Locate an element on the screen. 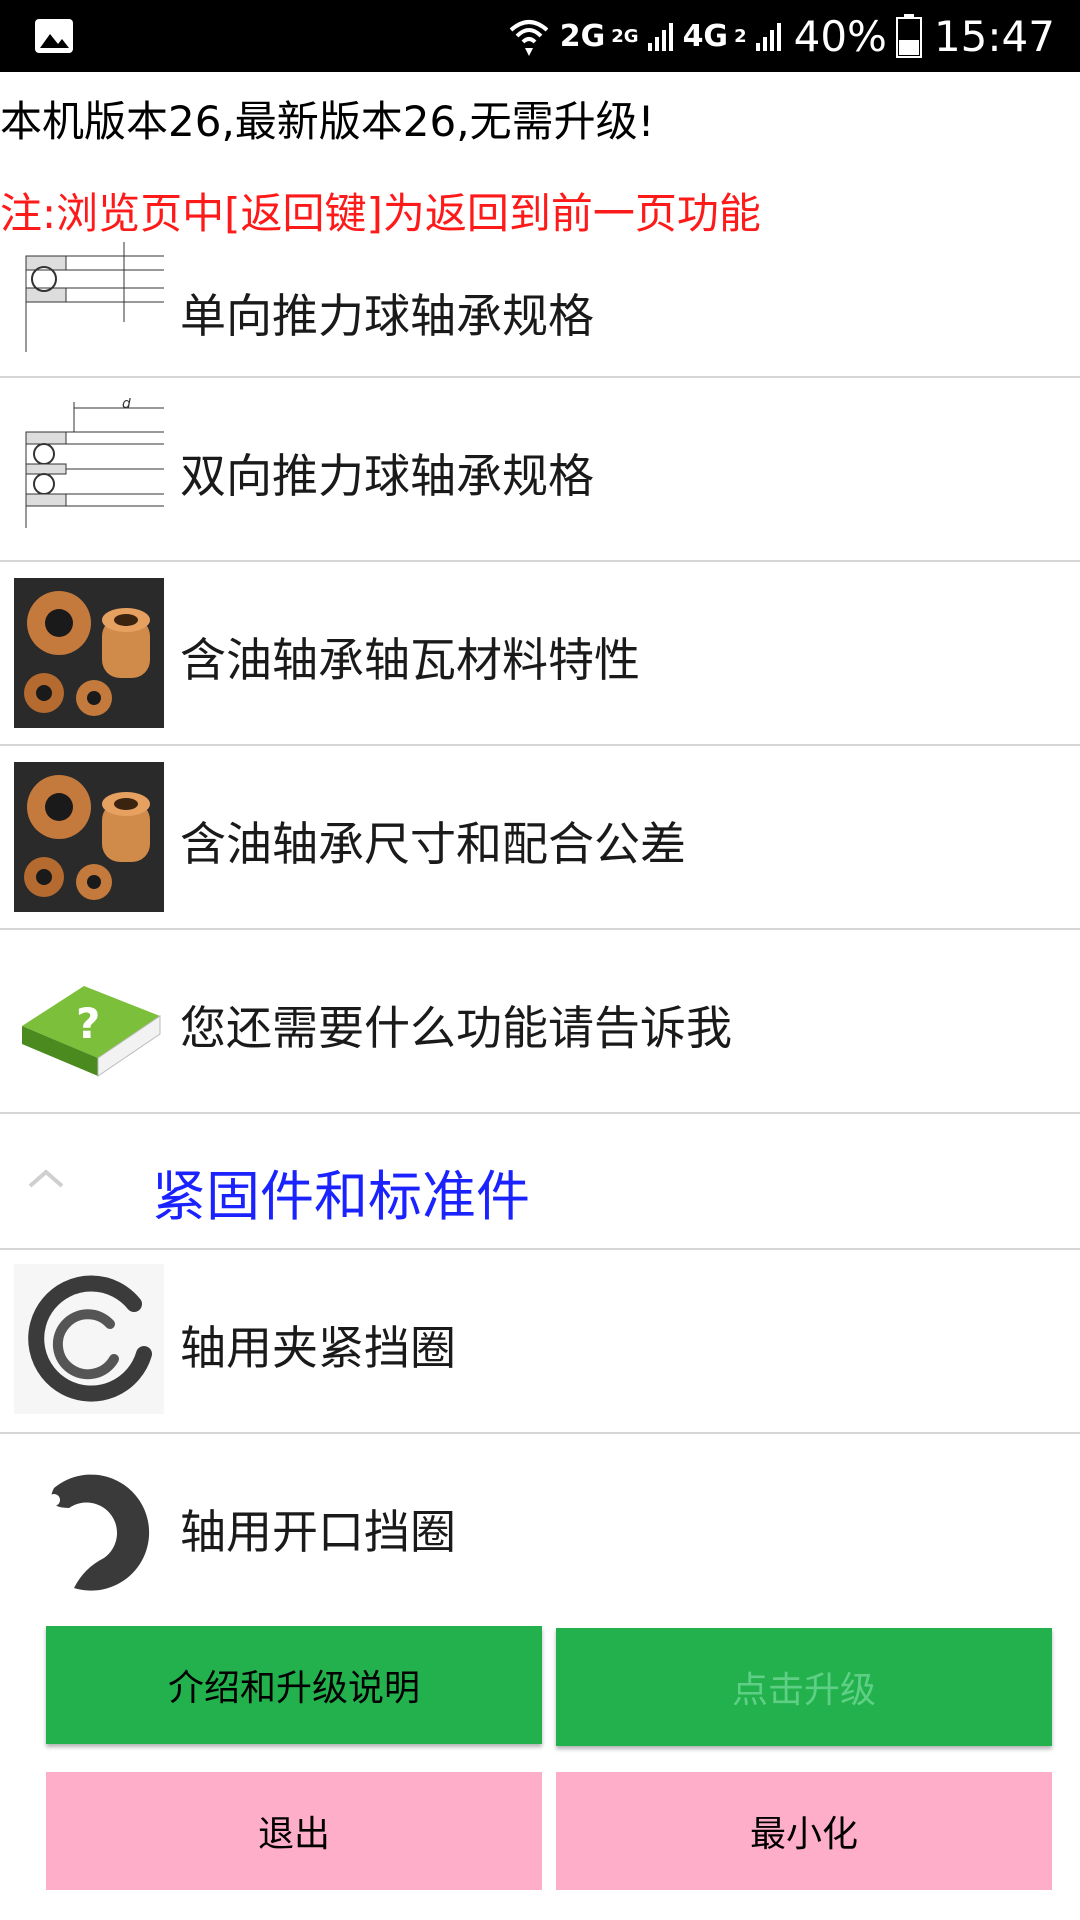 This screenshot has width=1080, height=1920. thrust-bearing-single-icon is located at coordinates (94, 297).